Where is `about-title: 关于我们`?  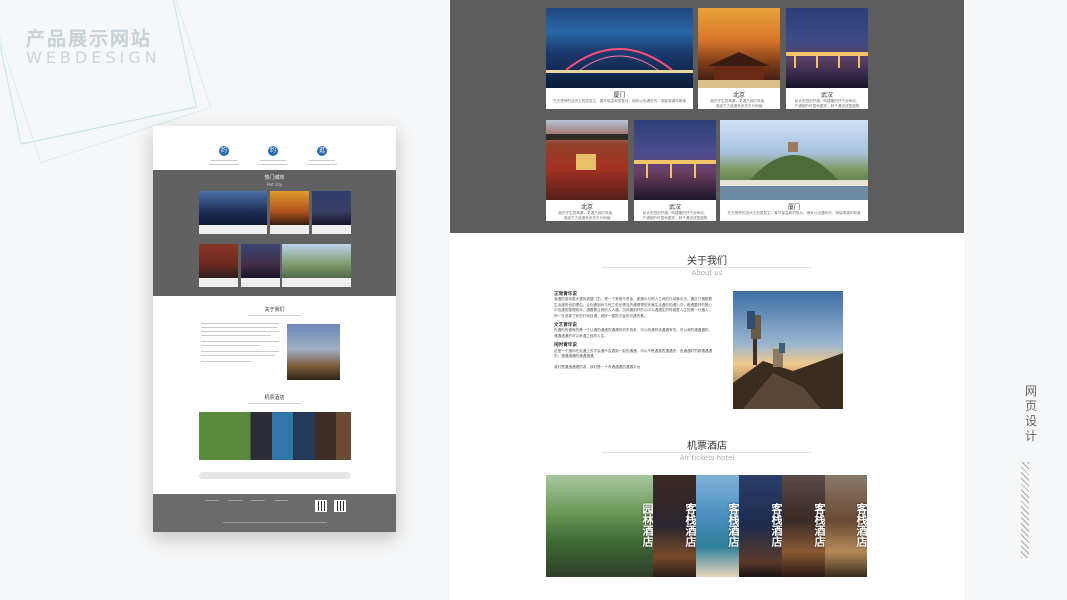 about-title: 关于我们 is located at coordinates (707, 261).